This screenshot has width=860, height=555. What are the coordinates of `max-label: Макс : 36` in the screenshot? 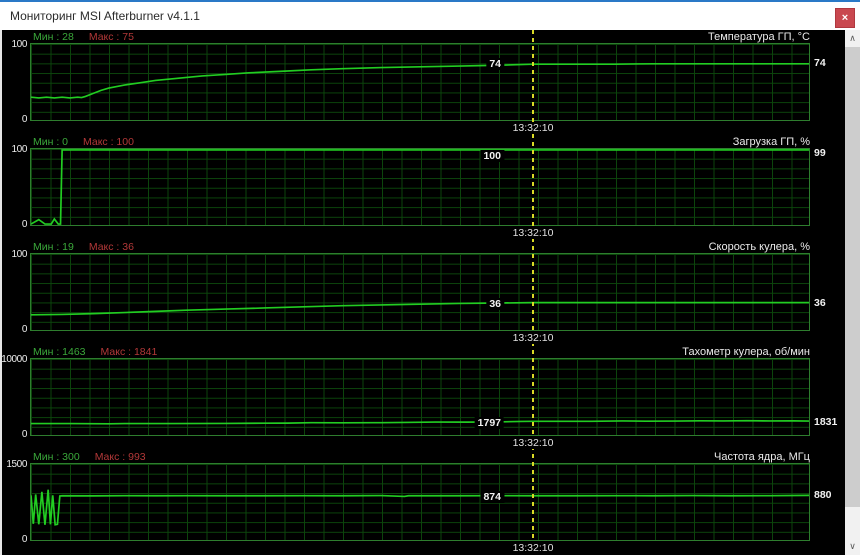 It's located at (111, 247).